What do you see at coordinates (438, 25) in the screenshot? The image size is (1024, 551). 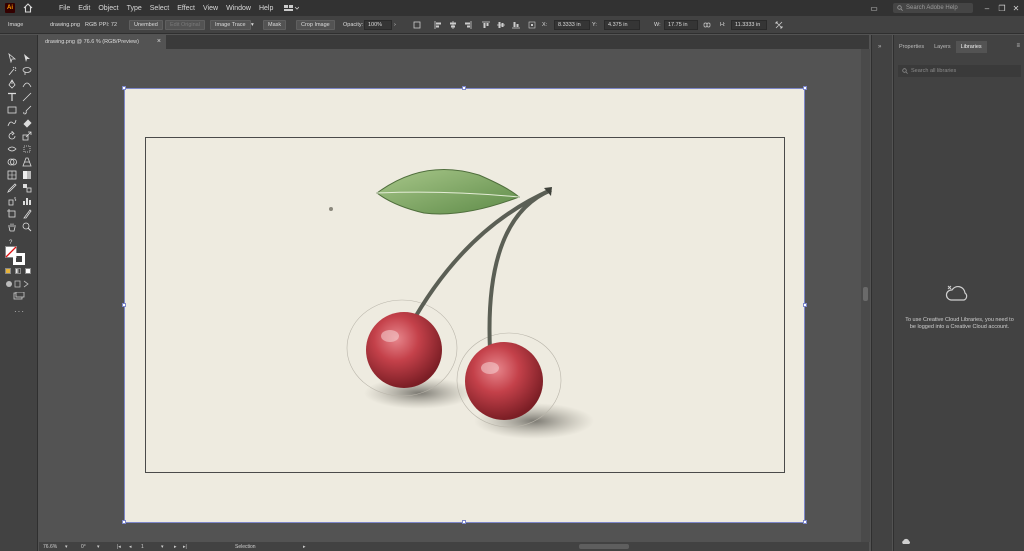 I see `align-left-icon` at bounding box center [438, 25].